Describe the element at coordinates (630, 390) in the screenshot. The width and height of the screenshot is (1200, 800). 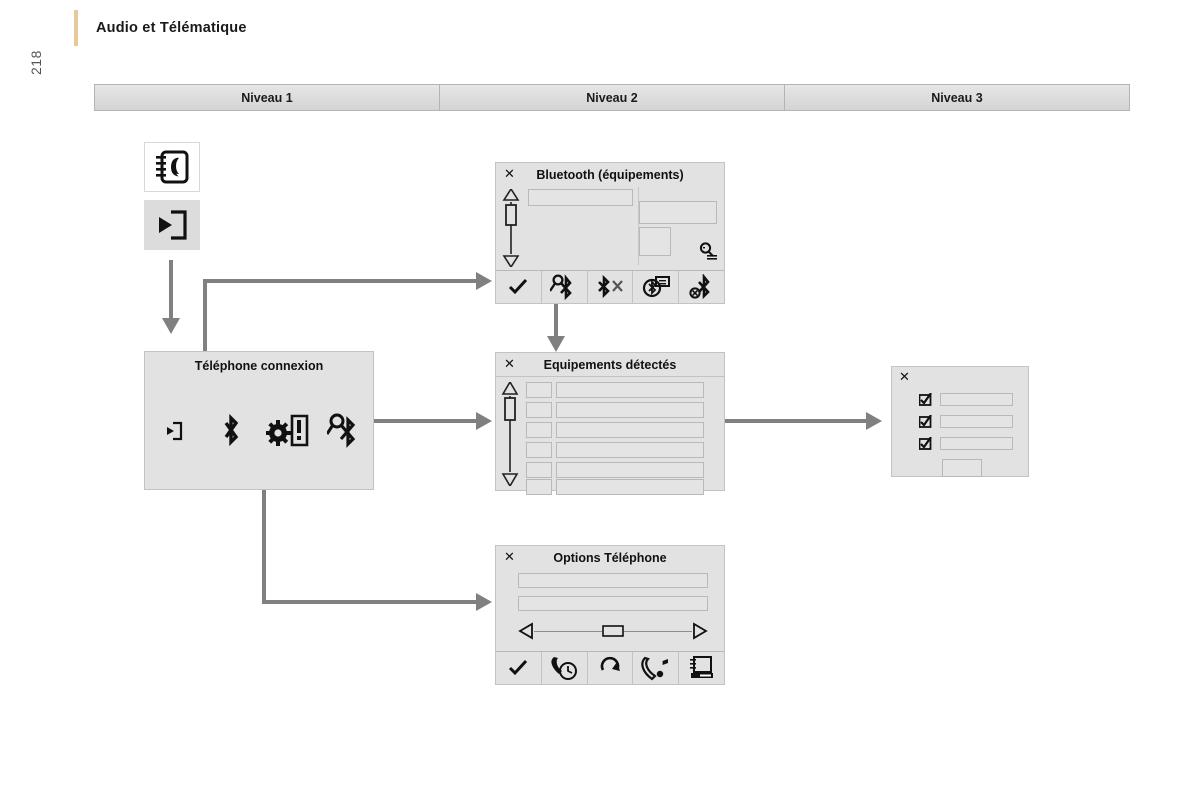
I see `device-row-1-label` at that location.